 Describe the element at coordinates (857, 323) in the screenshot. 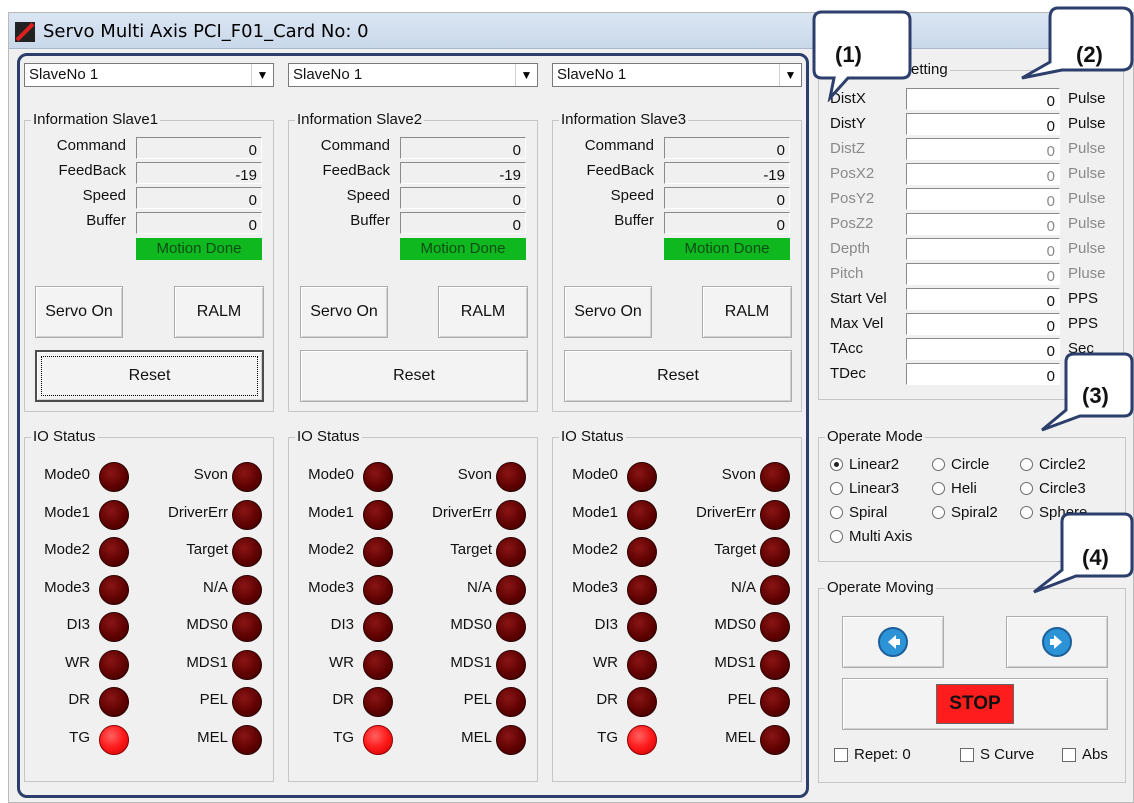

I see `setting-label: Max Vel` at that location.